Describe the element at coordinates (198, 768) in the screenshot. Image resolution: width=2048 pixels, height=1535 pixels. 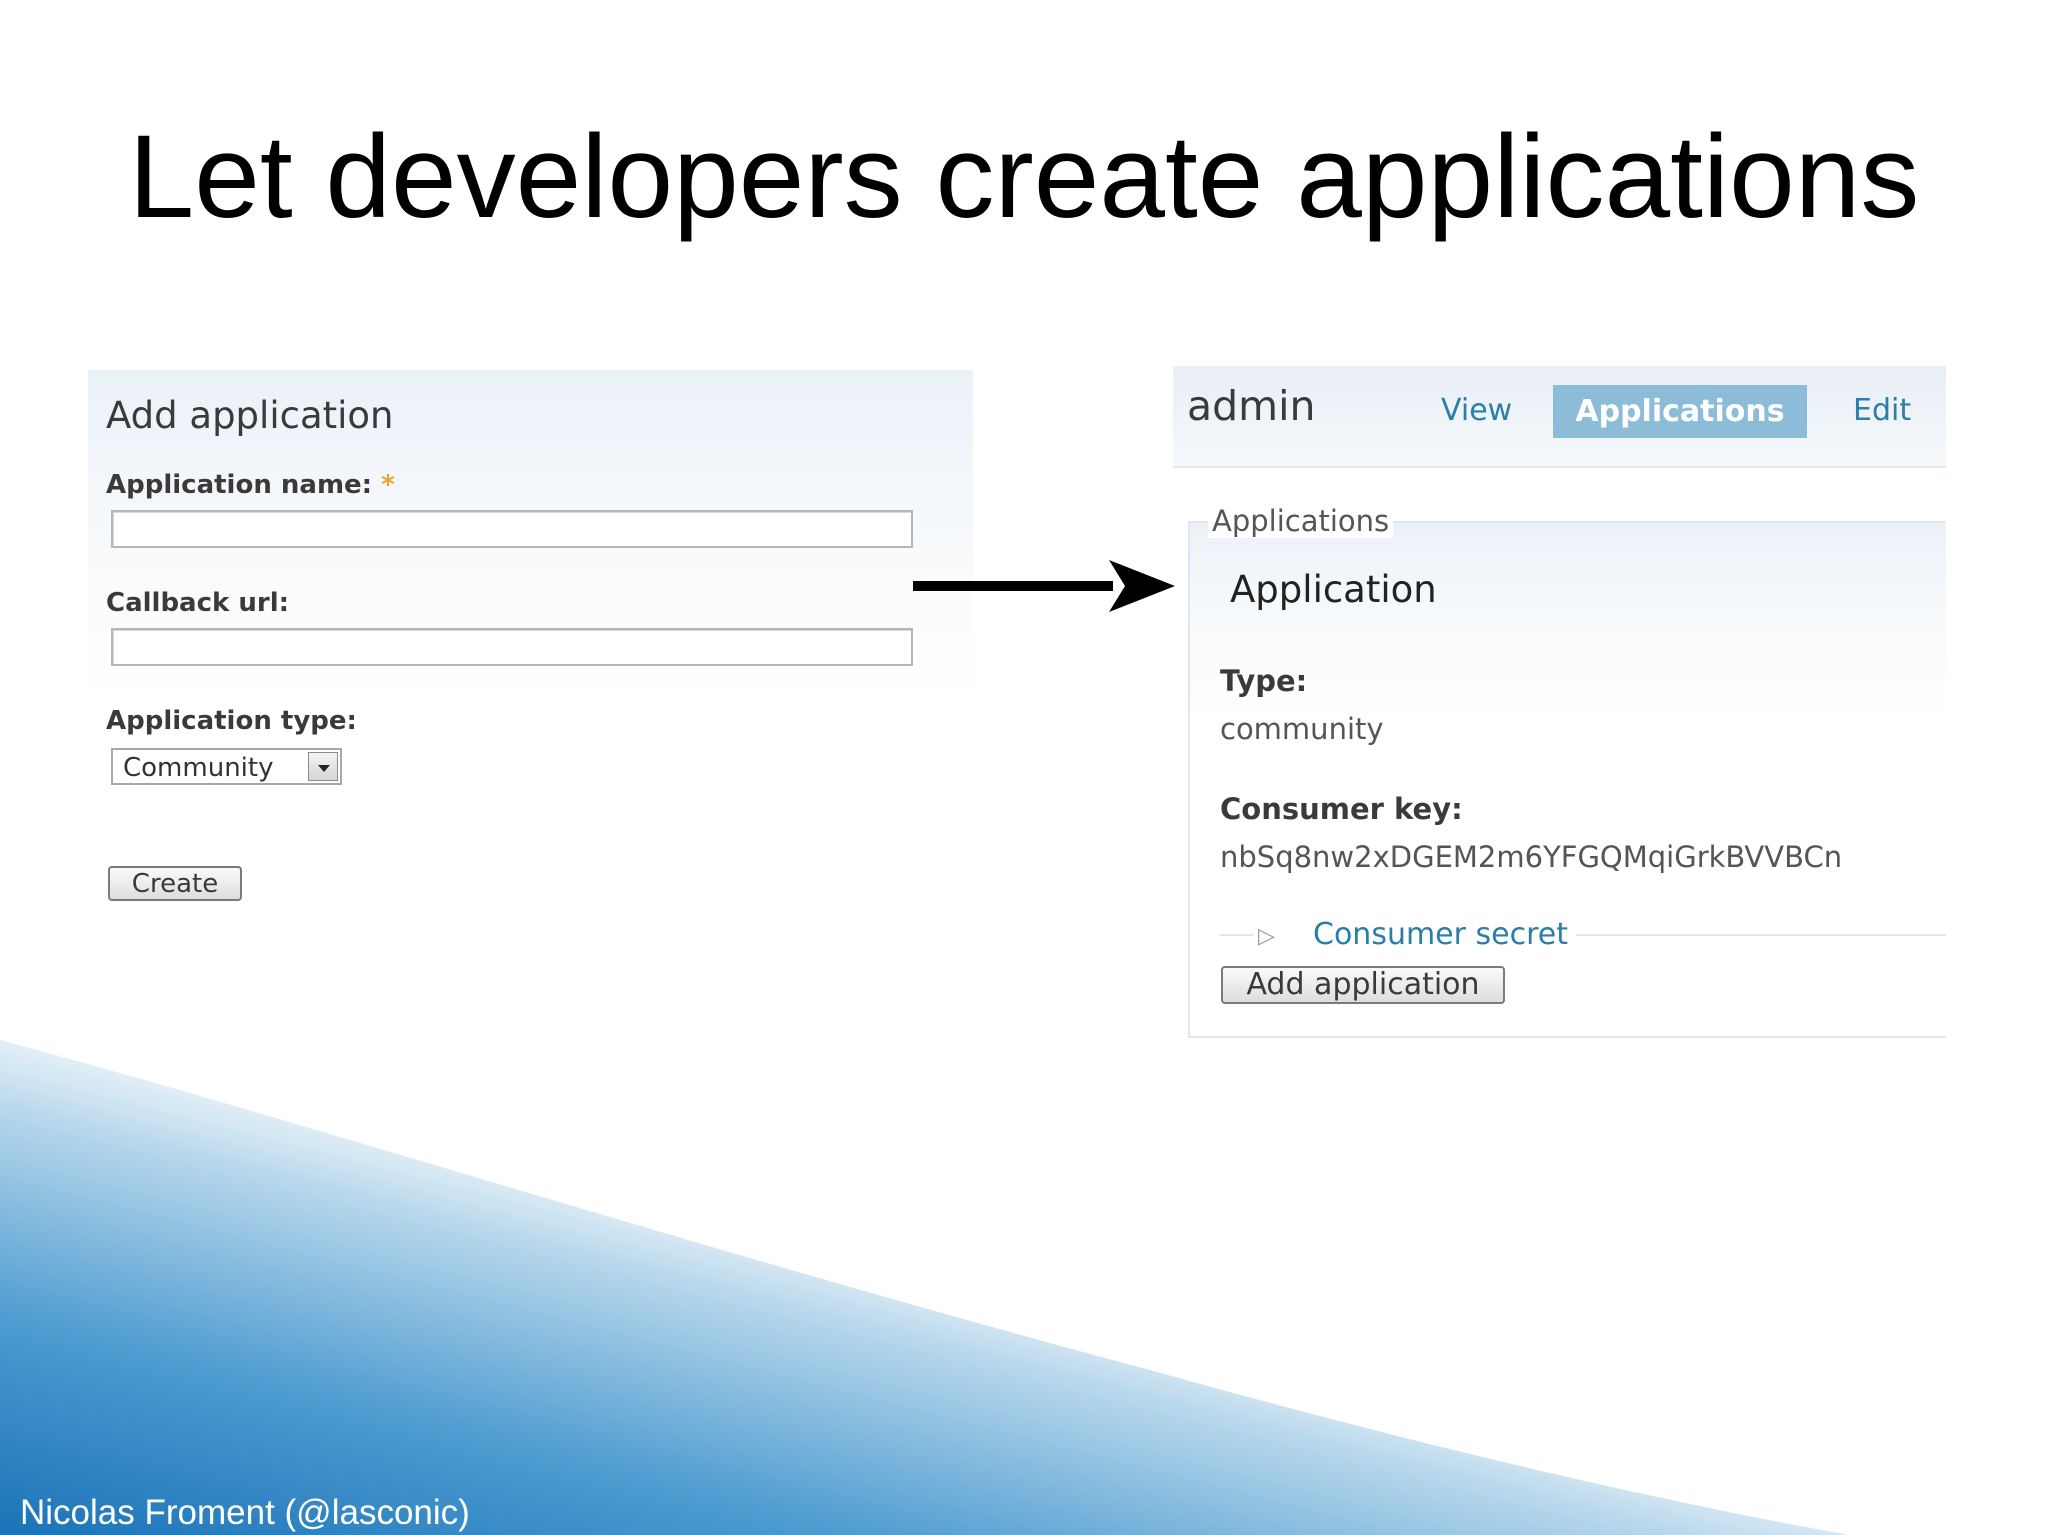
I see `application-type-selected: Community` at that location.